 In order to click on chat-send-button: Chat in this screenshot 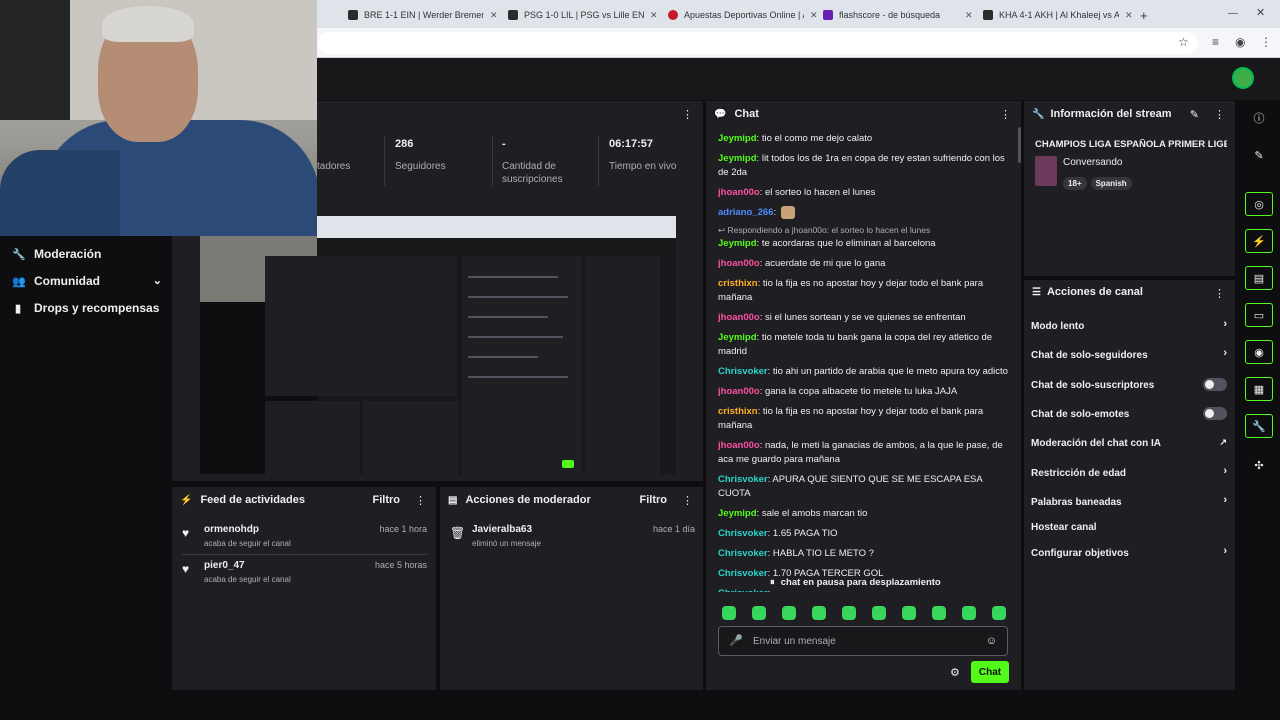, I will do `click(990, 672)`.